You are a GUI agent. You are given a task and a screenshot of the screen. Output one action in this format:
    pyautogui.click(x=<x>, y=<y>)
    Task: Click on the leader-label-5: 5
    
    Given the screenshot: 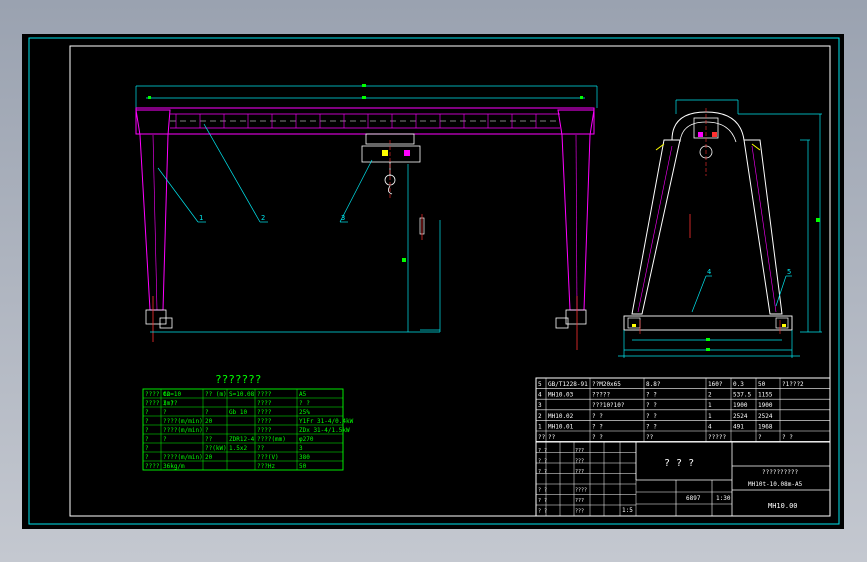 What is the action you would take?
    pyautogui.click(x=789, y=272)
    